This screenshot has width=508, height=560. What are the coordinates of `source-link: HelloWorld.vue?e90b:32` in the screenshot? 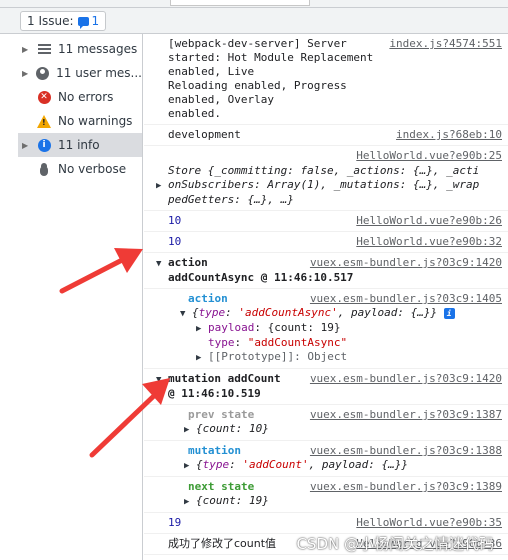 It's located at (429, 242).